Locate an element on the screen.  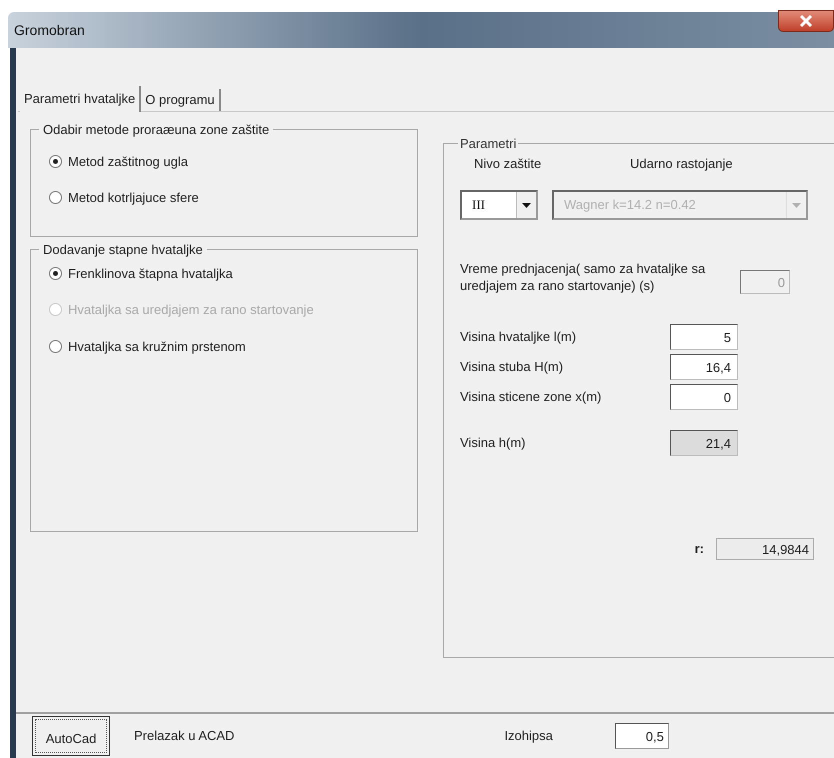
radio-label: Hvataljka sa uredjajem za rano startovanje is located at coordinates (191, 310).